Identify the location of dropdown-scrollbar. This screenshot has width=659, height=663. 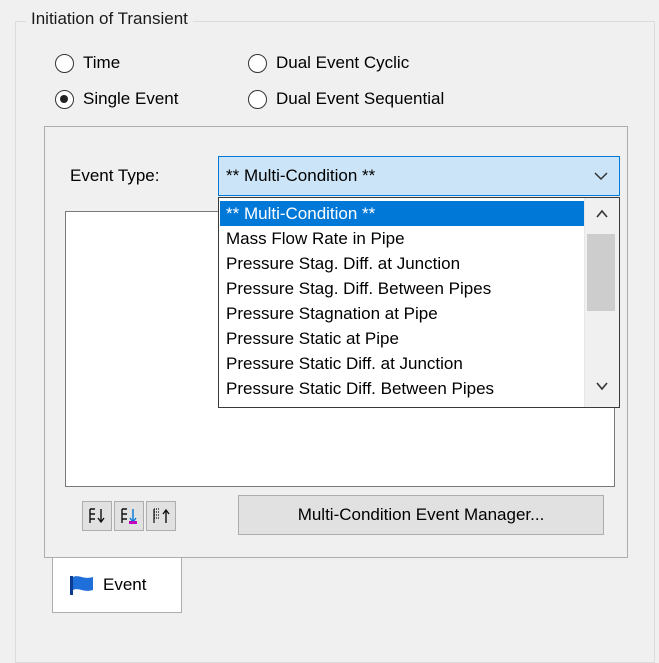
(601, 302).